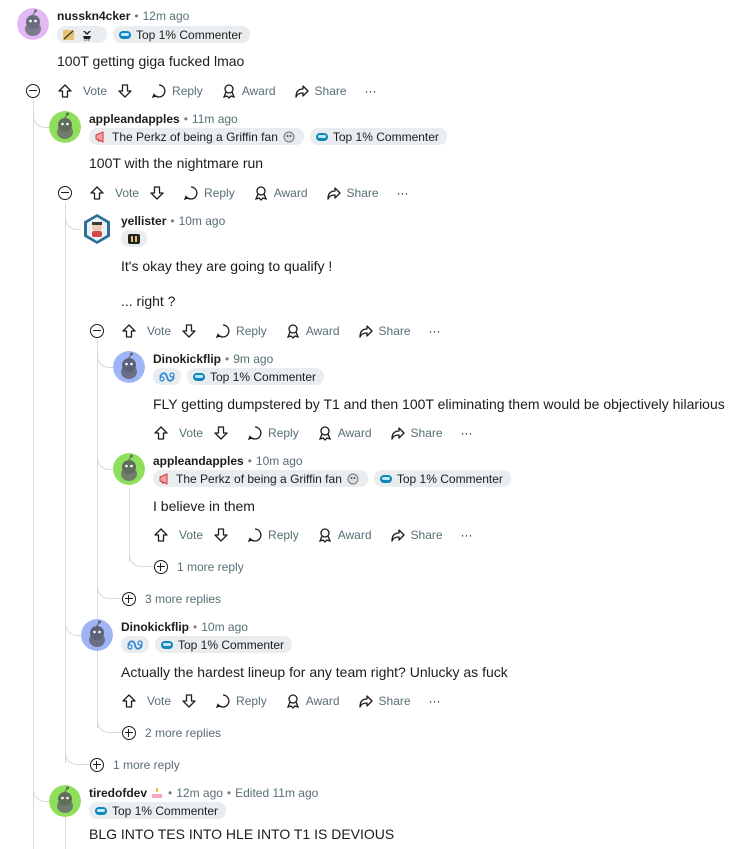  I want to click on more-replies-link: 2 more replies, so click(171, 733).